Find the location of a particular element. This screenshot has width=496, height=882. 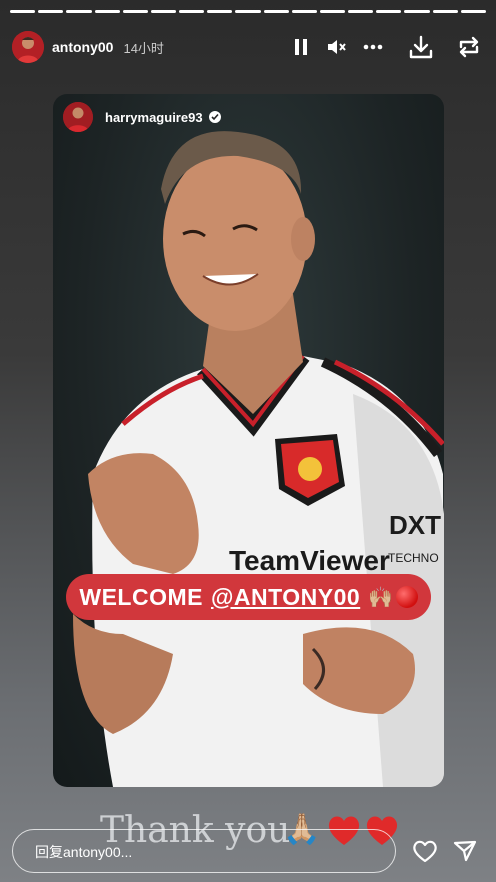

share-send-icon is located at coordinates (465, 851).